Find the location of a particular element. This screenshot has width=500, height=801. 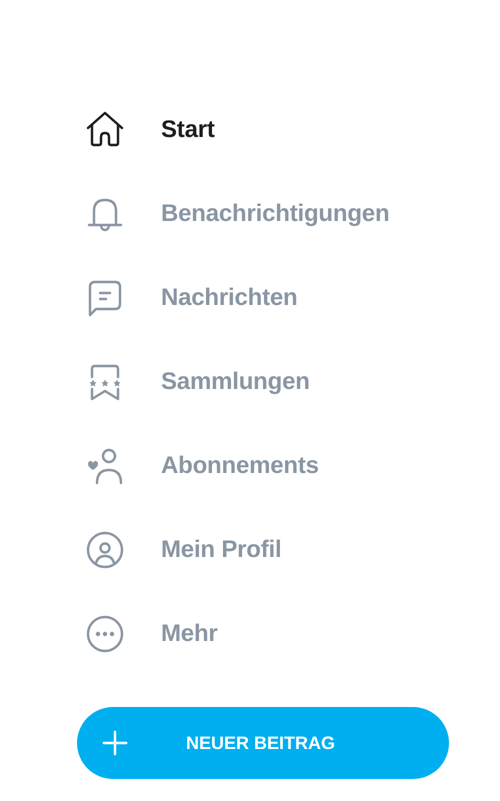

plus-icon is located at coordinates (115, 743).